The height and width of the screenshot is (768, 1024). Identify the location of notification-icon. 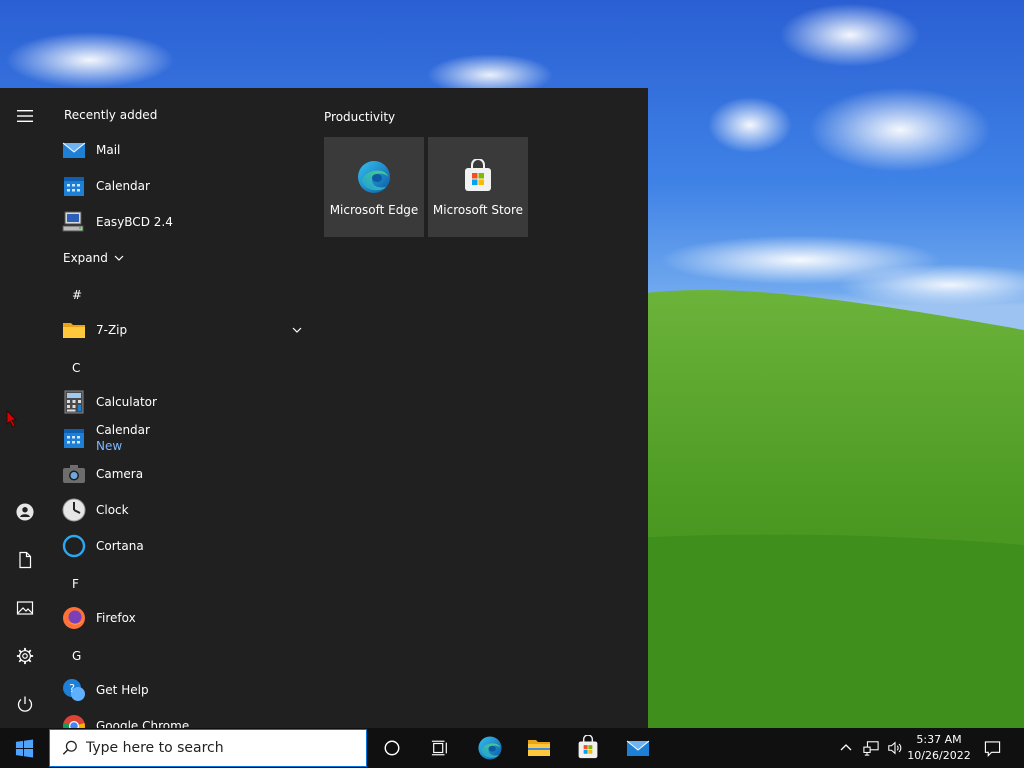
(992, 748).